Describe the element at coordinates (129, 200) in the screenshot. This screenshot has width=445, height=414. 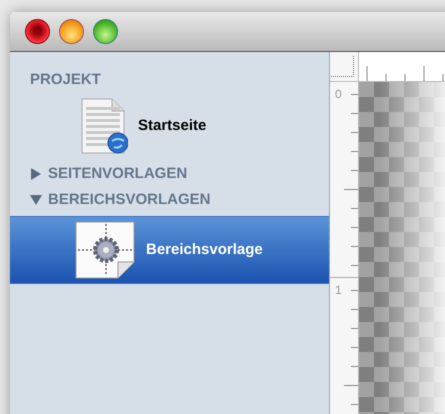
I see `section-header: BEREICHSVORLAGEN` at that location.